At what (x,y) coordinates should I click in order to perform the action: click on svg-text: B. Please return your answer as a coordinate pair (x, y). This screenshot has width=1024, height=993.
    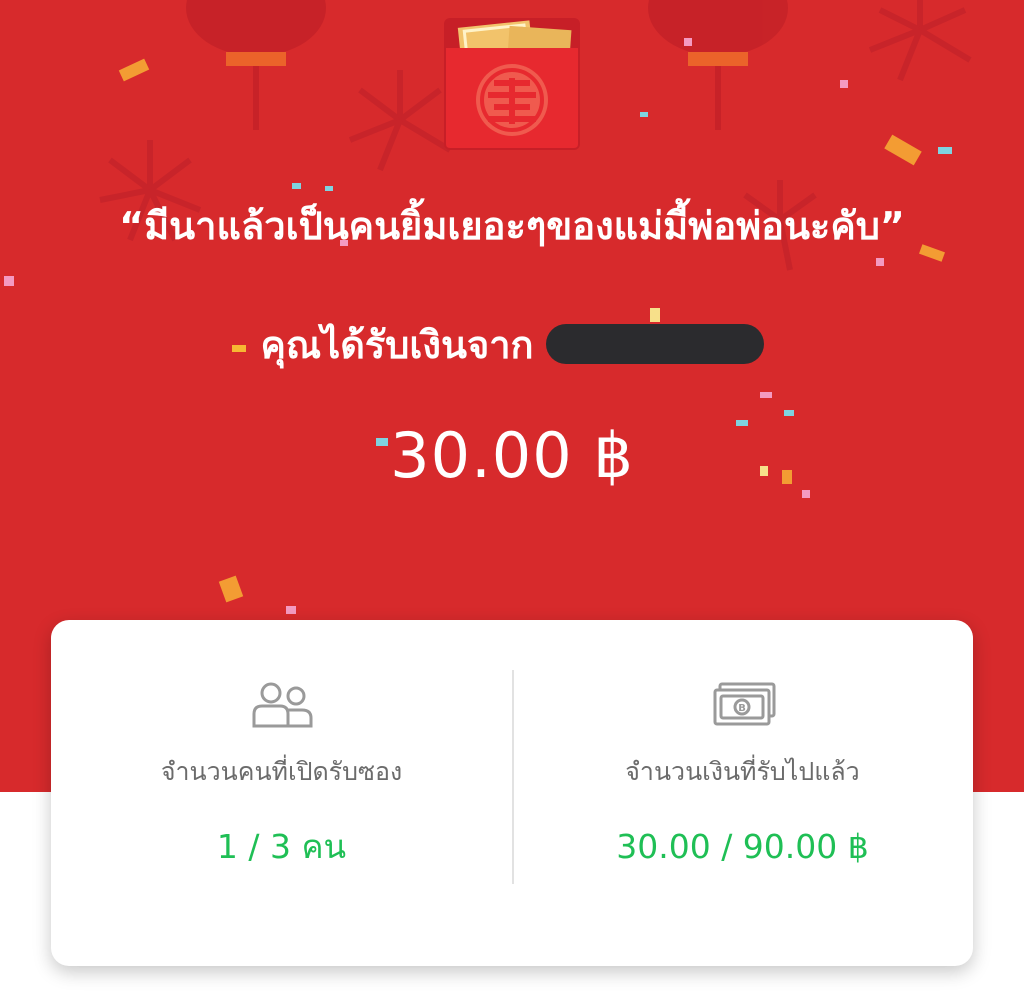
    Looking at the image, I should click on (742, 708).